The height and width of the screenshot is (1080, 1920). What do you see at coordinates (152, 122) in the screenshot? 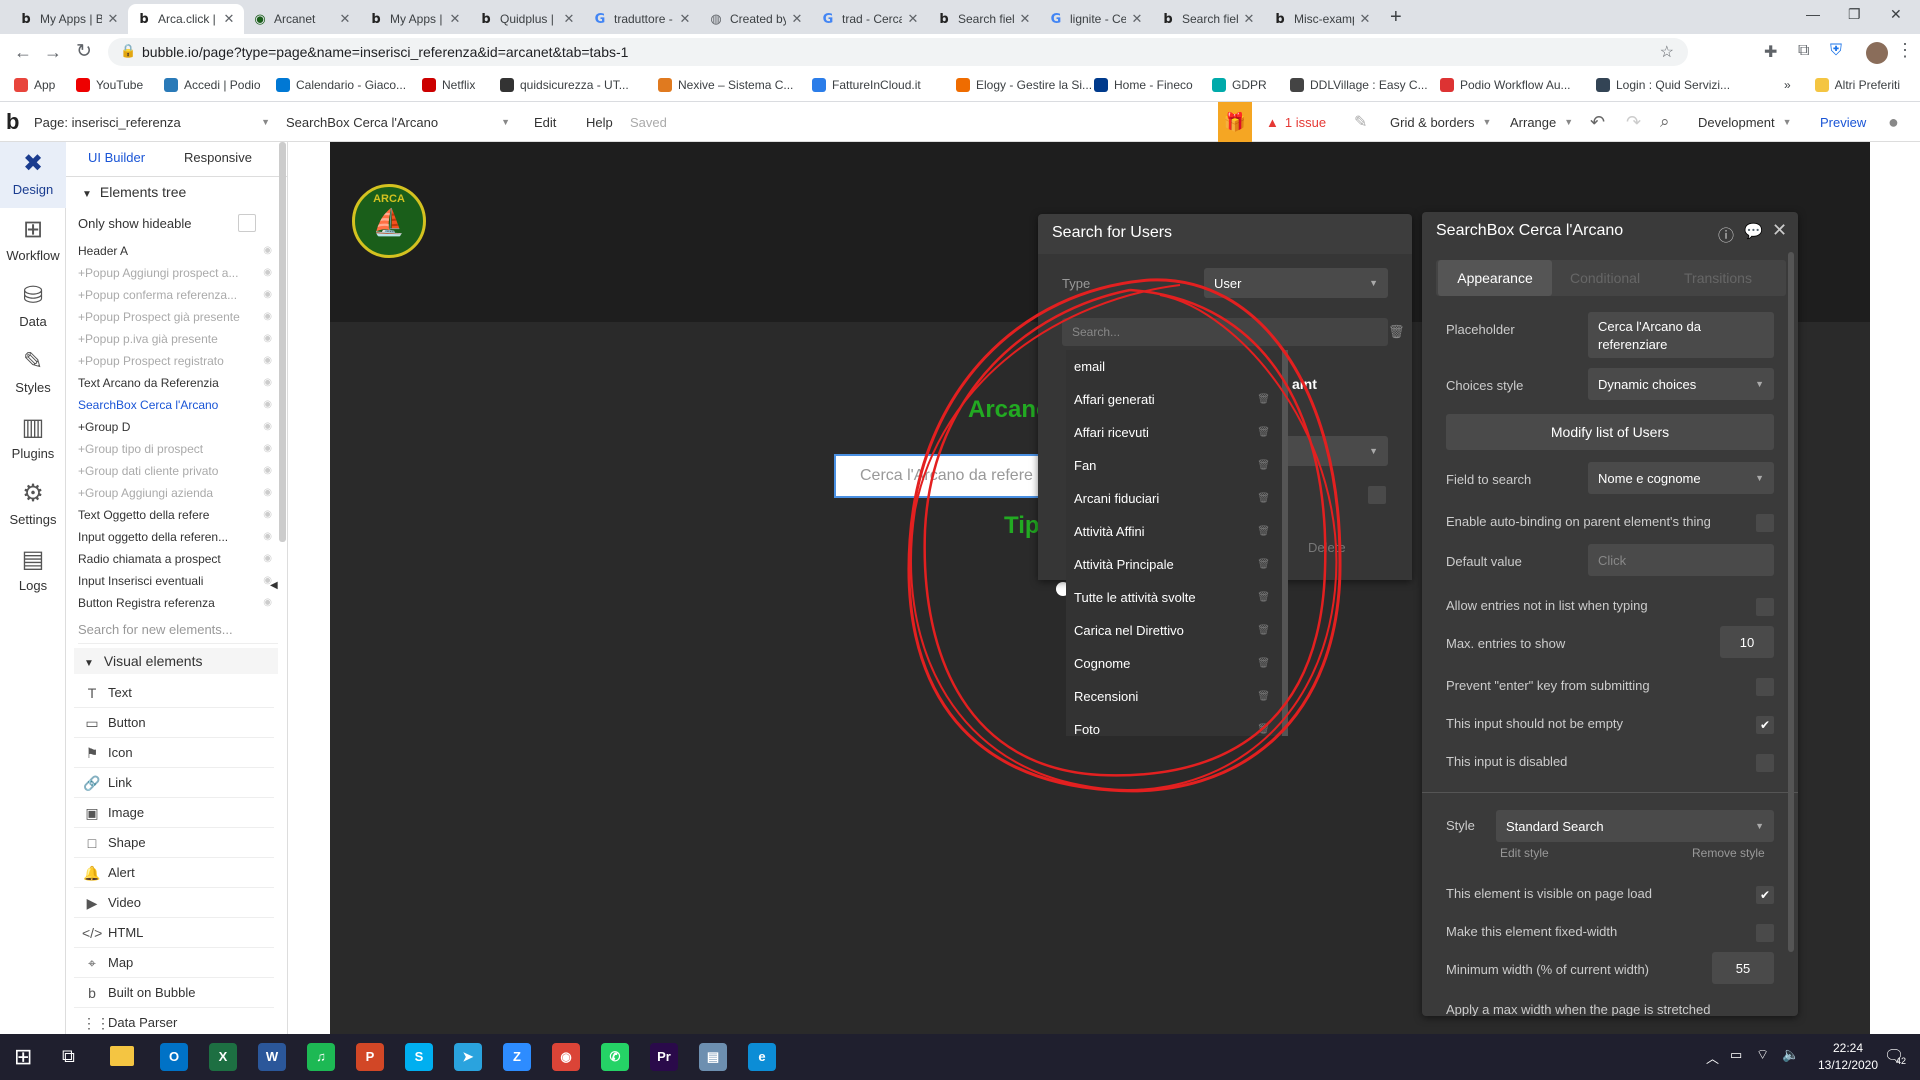
I see `page-selector: Page: inserisci_referenza ▼` at bounding box center [152, 122].